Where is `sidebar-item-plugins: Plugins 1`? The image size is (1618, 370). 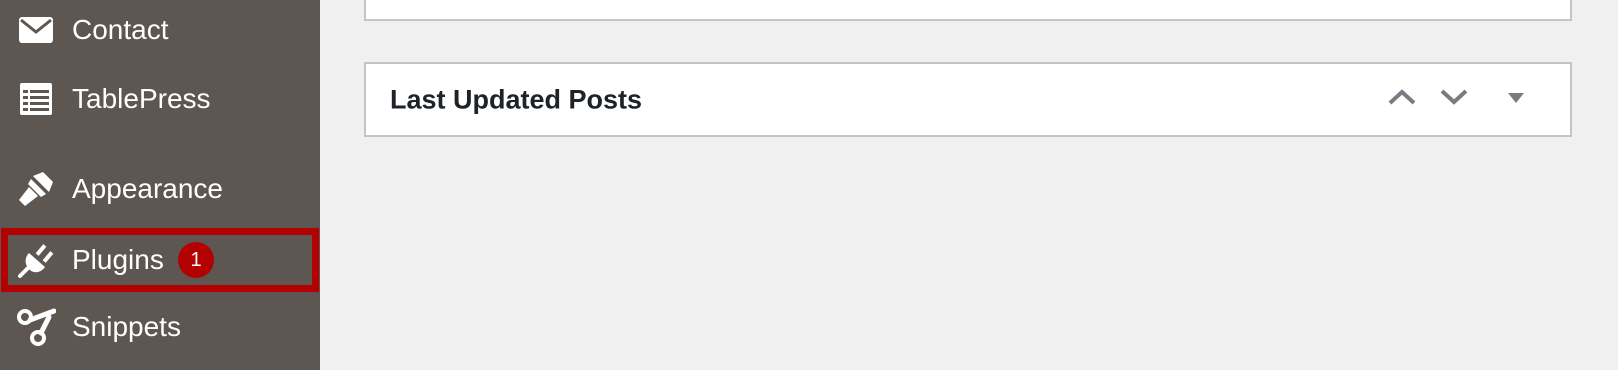
sidebar-item-plugins: Plugins 1 is located at coordinates (160, 260).